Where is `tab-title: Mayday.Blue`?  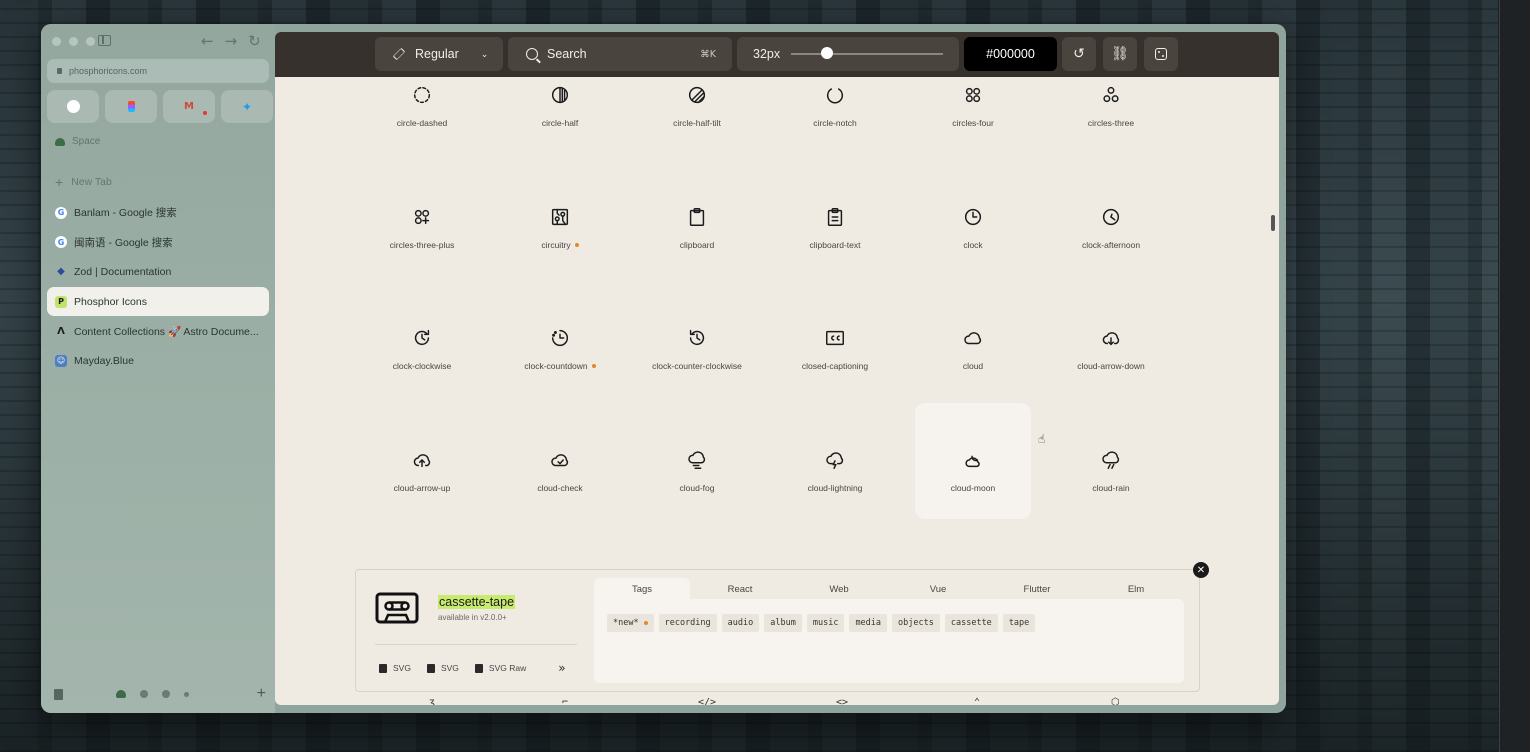 tab-title: Mayday.Blue is located at coordinates (104, 360).